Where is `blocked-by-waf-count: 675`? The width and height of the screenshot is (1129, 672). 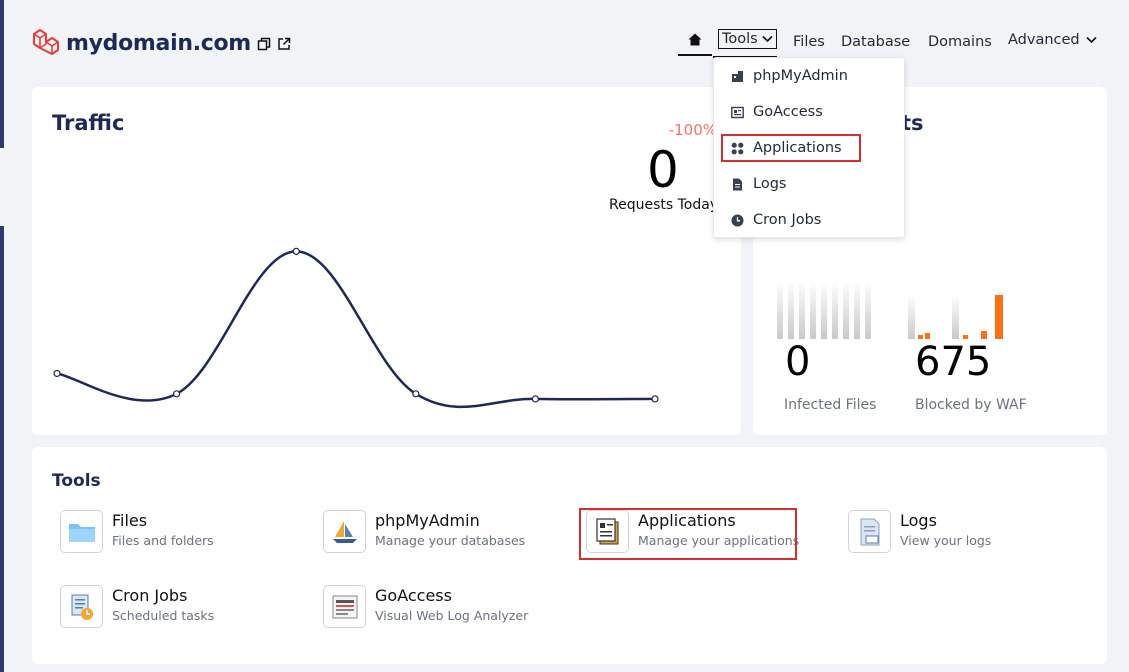
blocked-by-waf-count: 675 is located at coordinates (953, 362).